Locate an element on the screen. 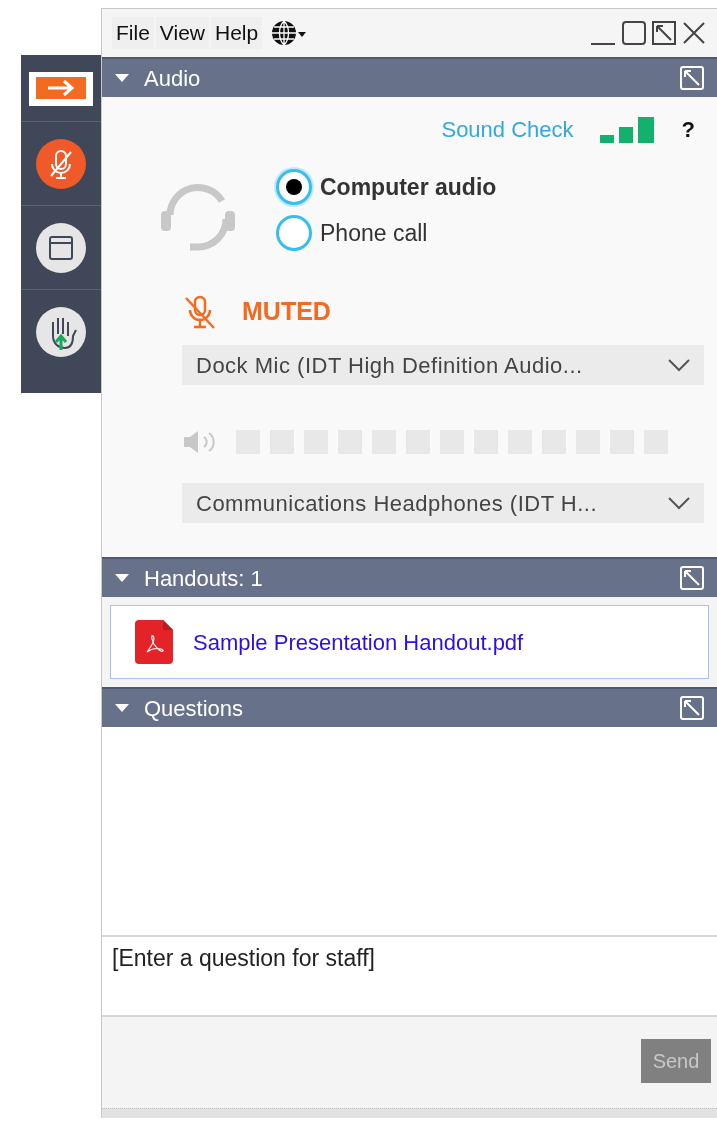 The width and height of the screenshot is (717, 1122). panel-title: Handouts: 1 is located at coordinates (203, 578).